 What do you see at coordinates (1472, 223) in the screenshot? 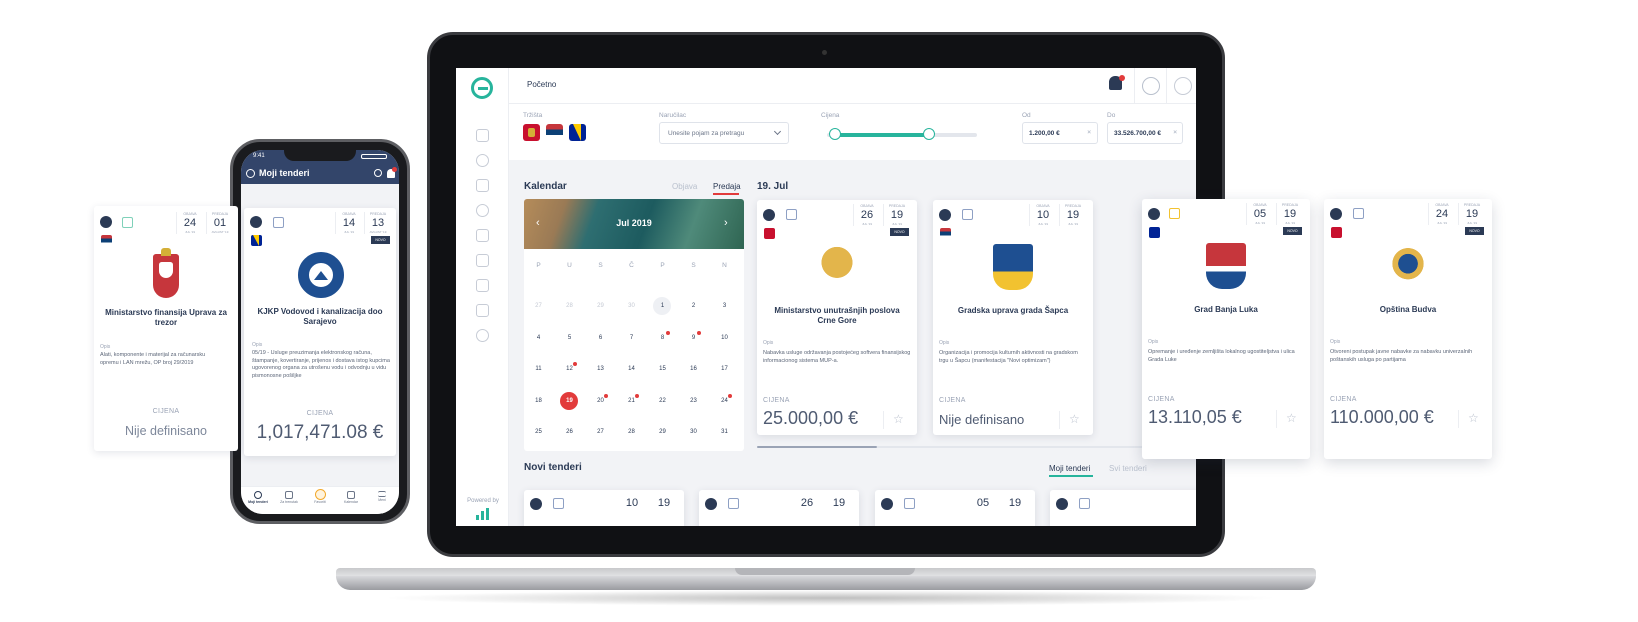
I see `deadline-month: JUL '19` at bounding box center [1472, 223].